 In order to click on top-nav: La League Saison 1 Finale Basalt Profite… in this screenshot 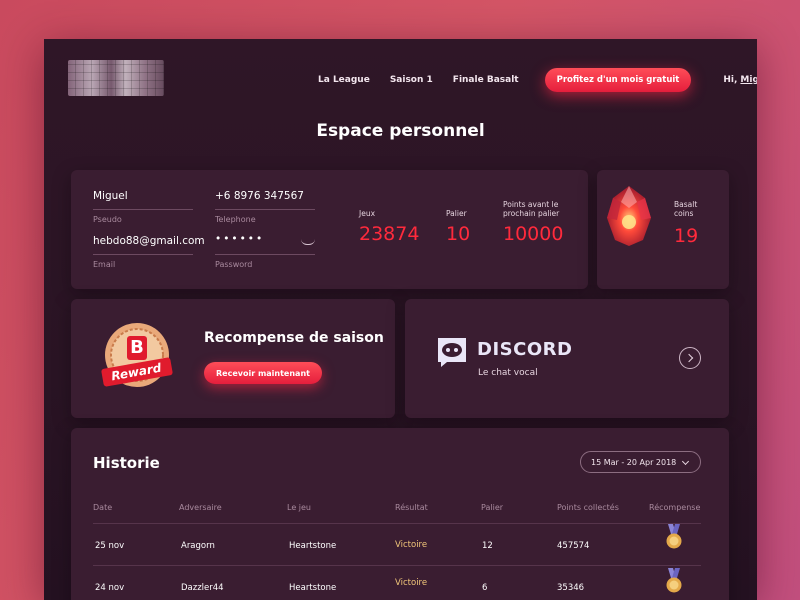, I will do `click(537, 80)`.